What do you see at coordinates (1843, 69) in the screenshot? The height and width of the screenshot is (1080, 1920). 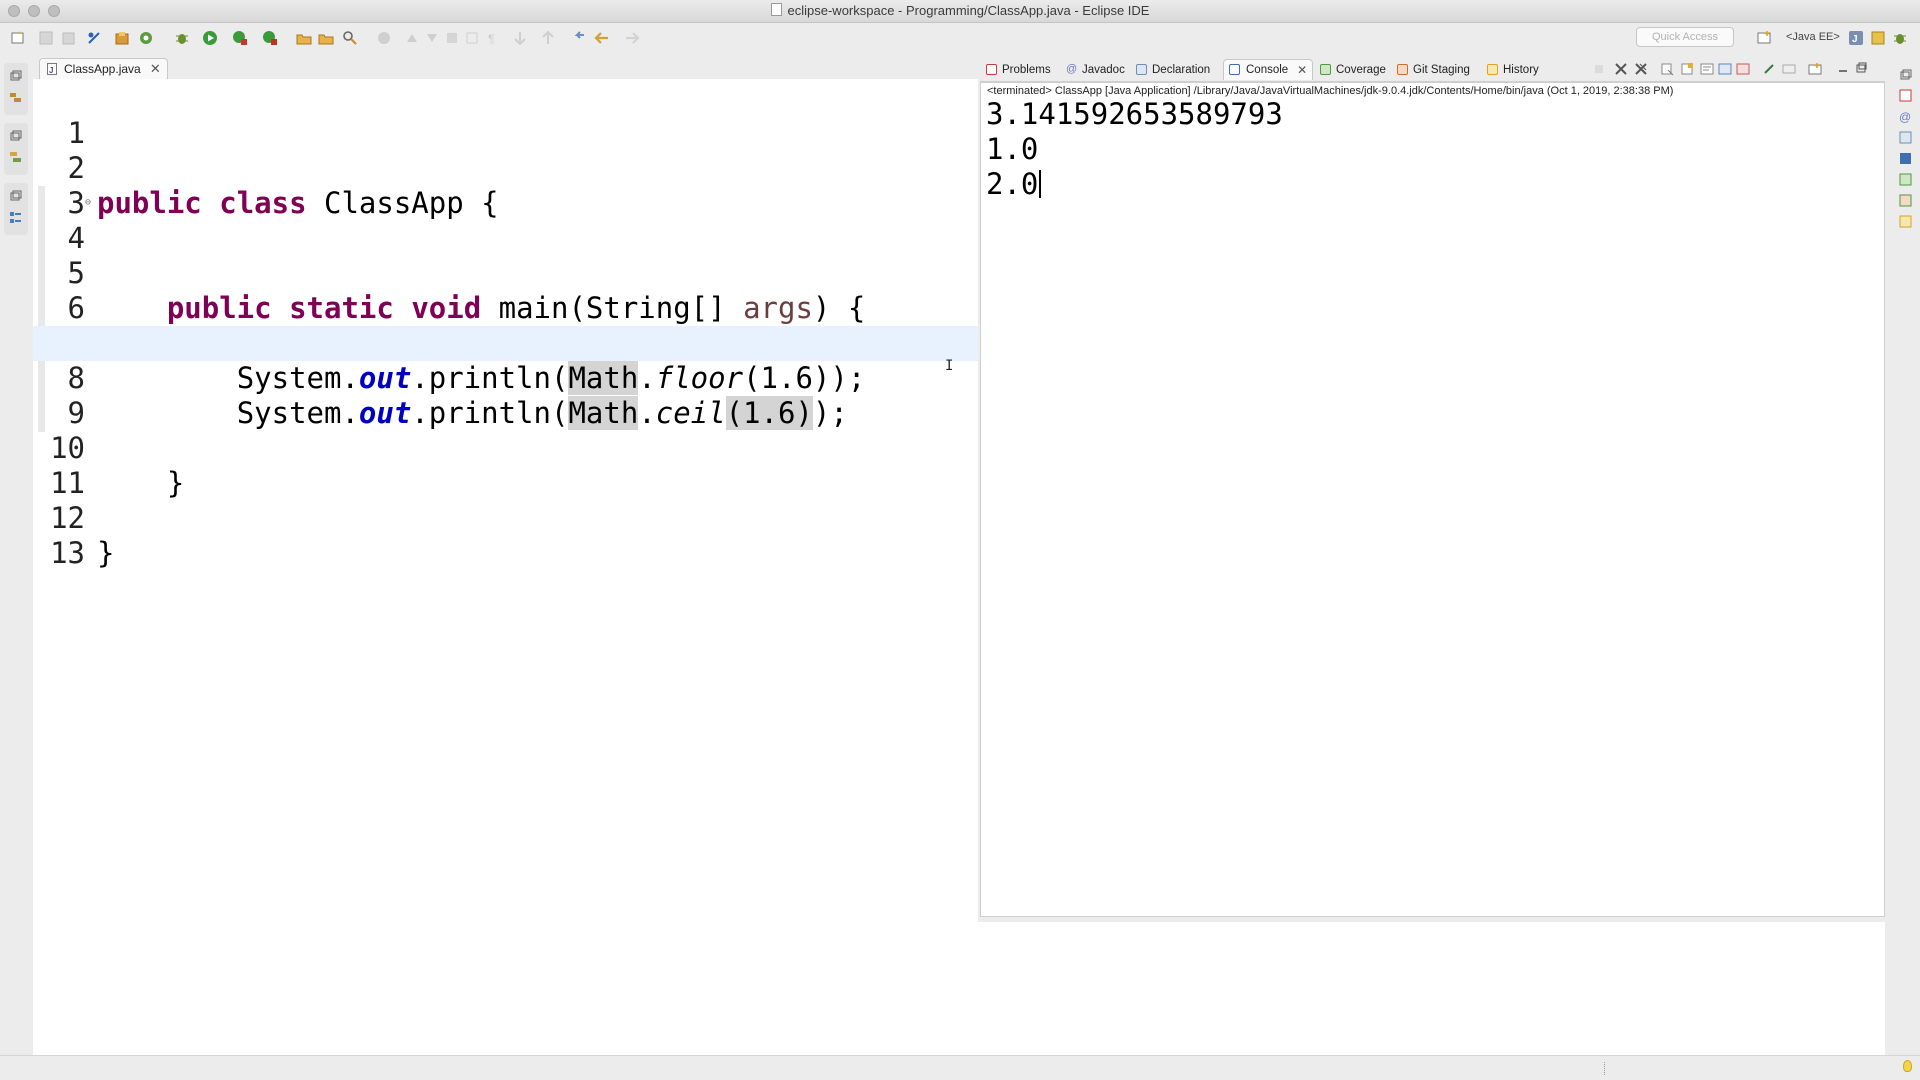 I see `view-minimize-icon` at bounding box center [1843, 69].